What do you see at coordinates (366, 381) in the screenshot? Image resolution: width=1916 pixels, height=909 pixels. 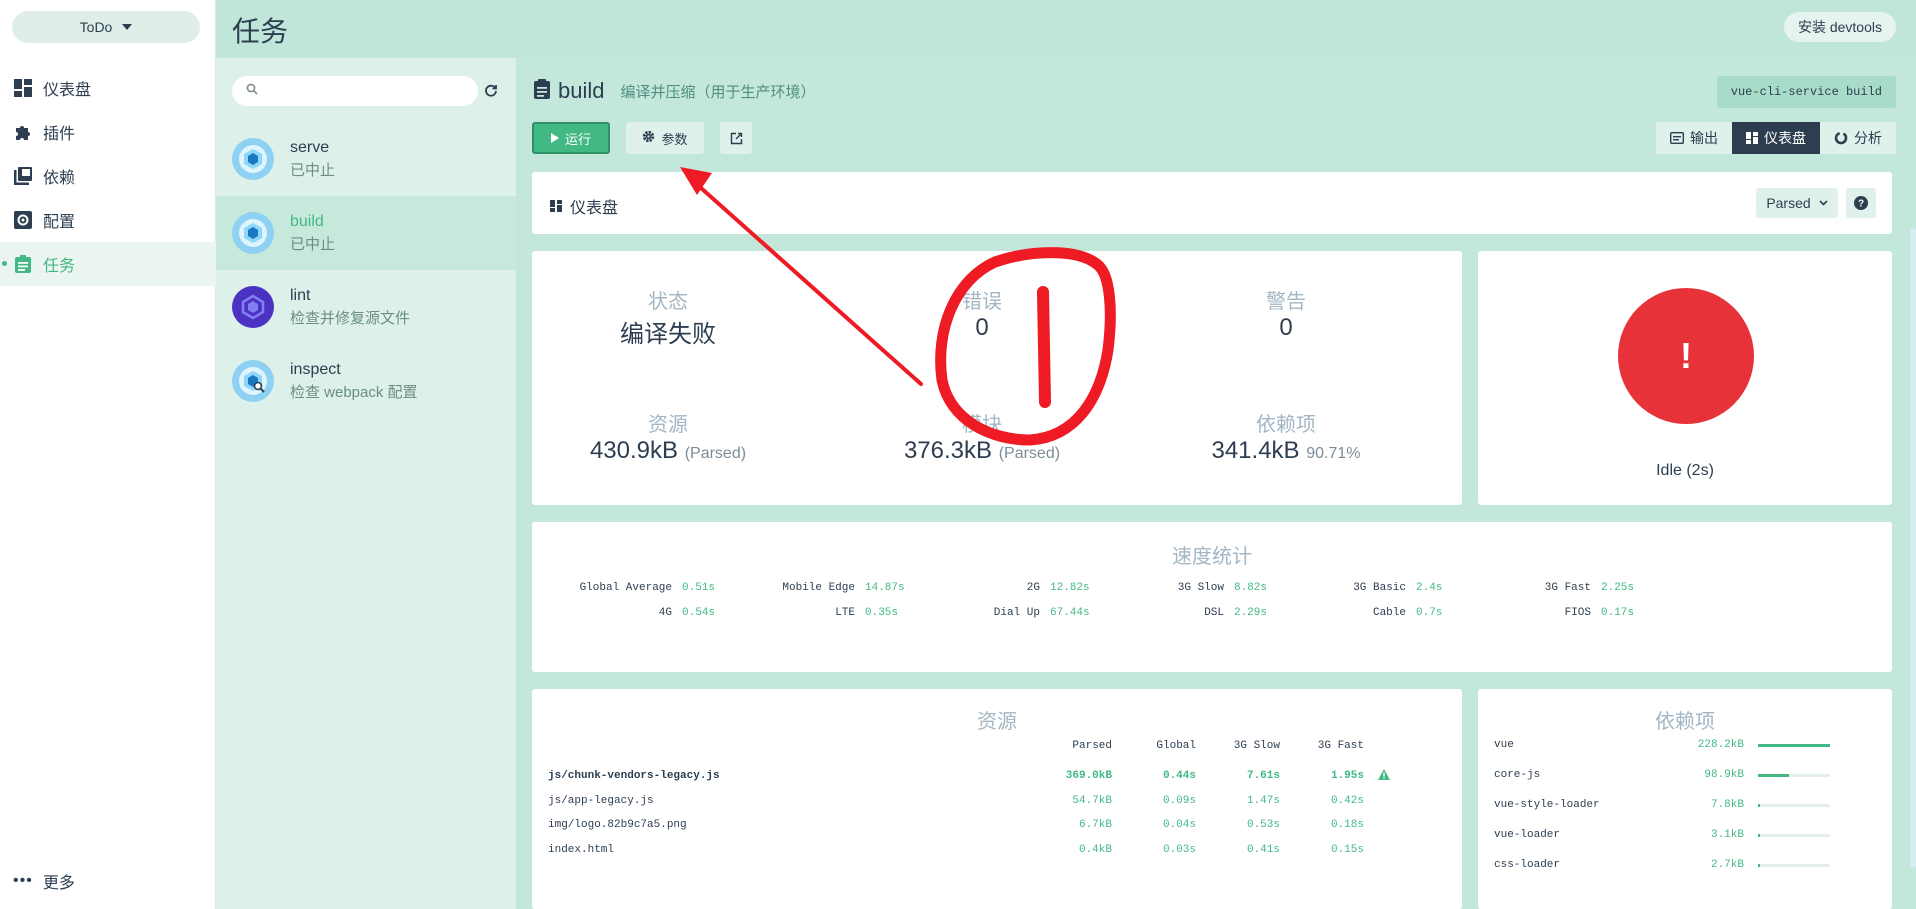 I see `task-item-inspect: inspect 检查 webpack 配置` at bounding box center [366, 381].